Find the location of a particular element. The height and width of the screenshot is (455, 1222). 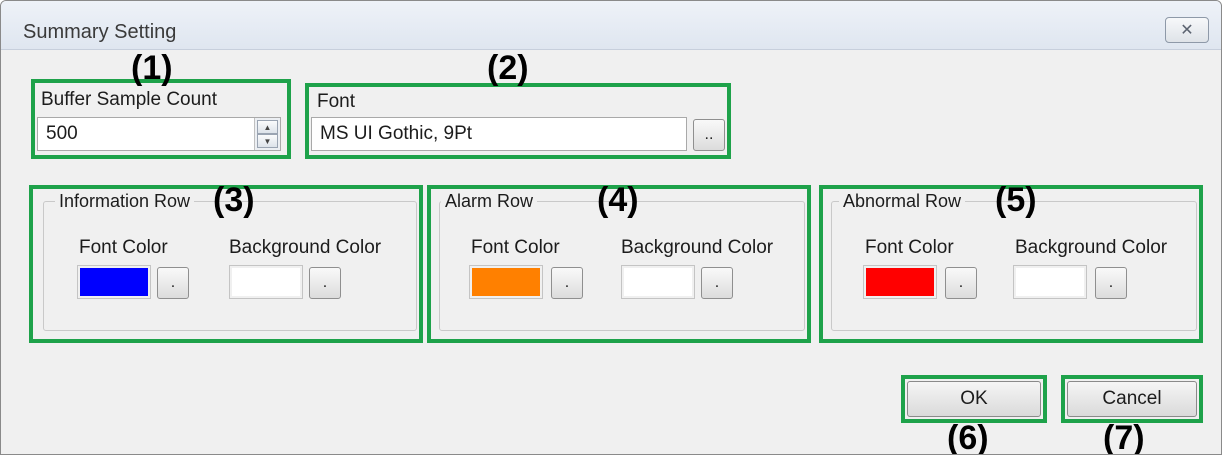

abnormal-font-color-fill is located at coordinates (900, 282).